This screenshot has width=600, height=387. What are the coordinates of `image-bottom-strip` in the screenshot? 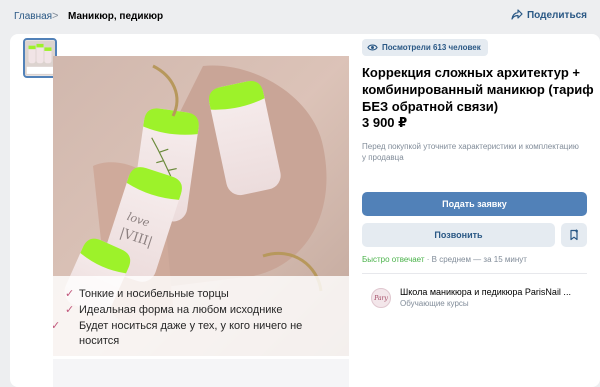 It's located at (201, 373).